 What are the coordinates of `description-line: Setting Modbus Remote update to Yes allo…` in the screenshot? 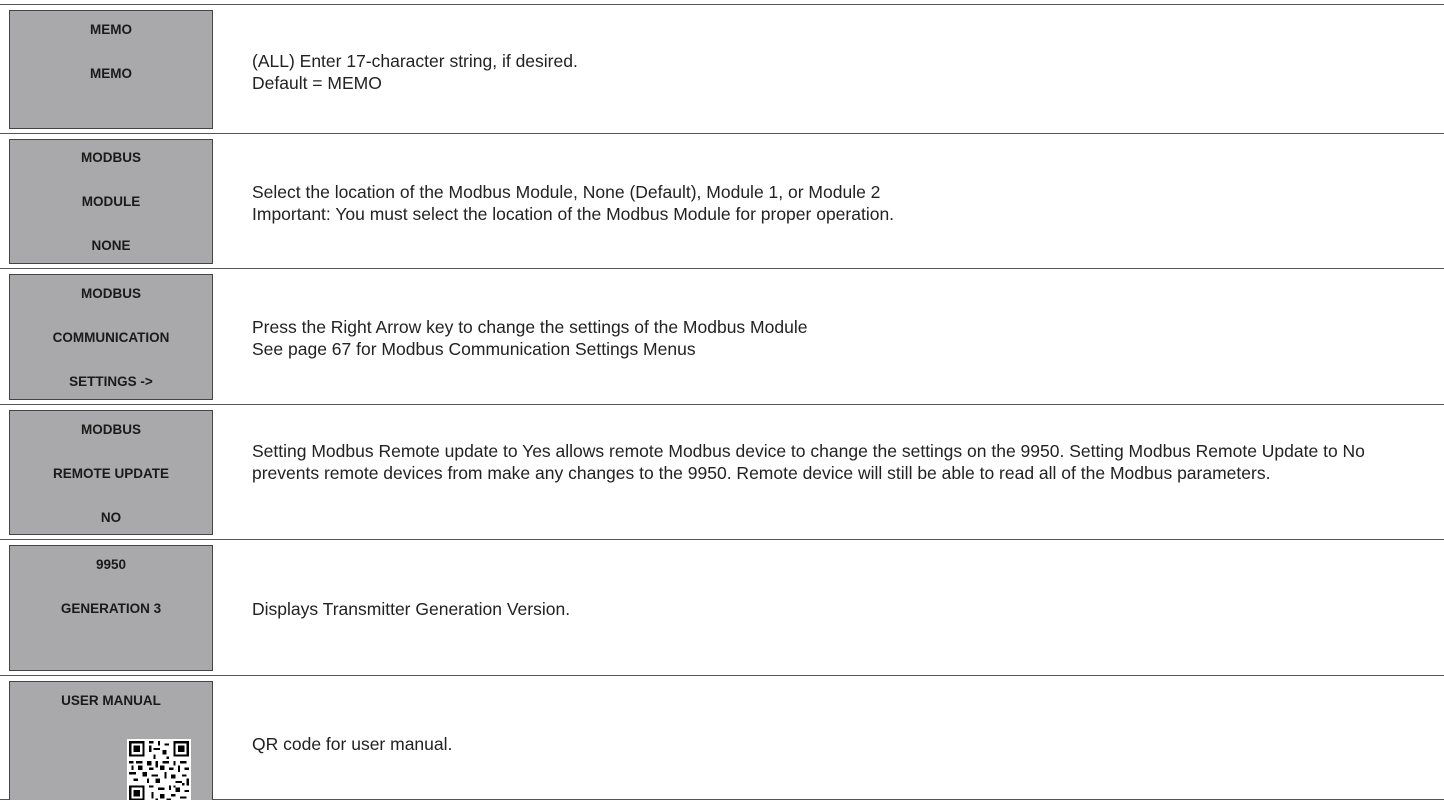 It's located at (808, 462).